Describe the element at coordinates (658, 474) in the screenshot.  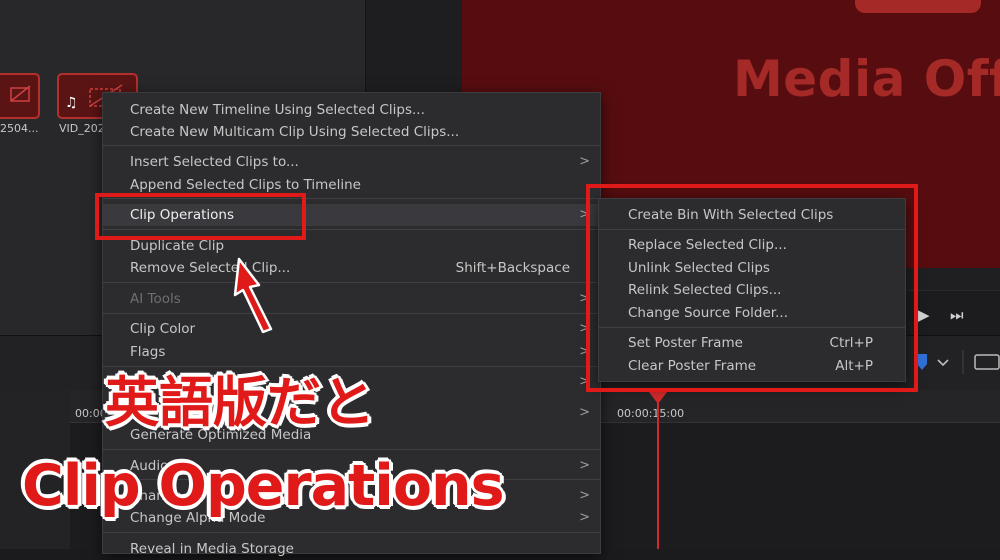
I see `playhead` at that location.